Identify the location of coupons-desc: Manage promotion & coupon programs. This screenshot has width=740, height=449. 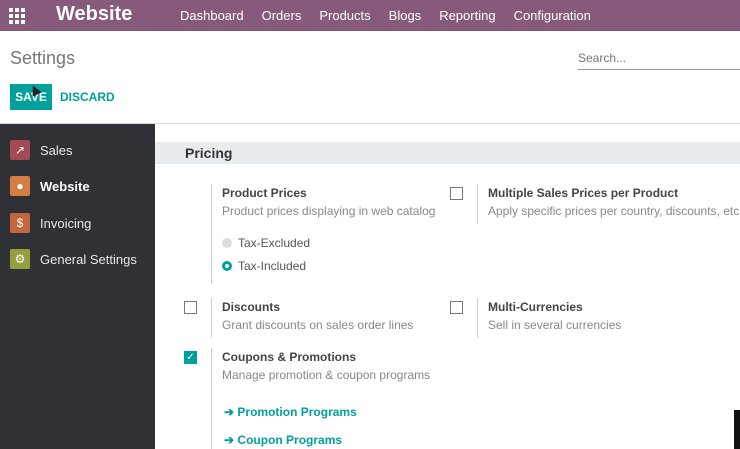
(326, 375).